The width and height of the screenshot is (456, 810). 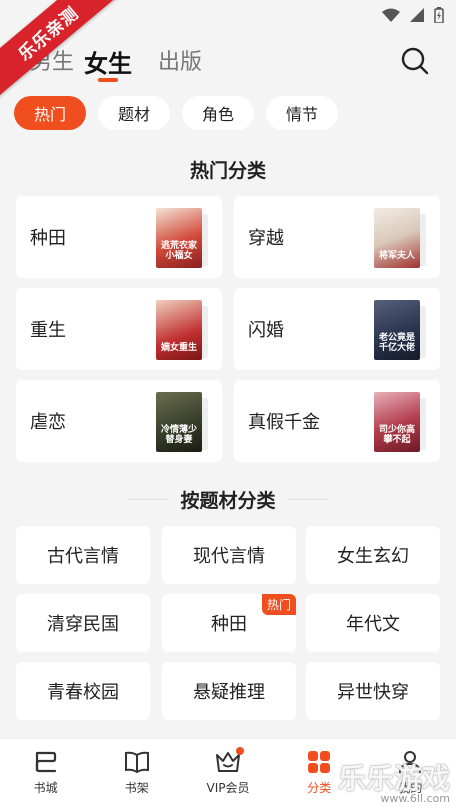 I want to click on nav-label: 书城, so click(x=45, y=788).